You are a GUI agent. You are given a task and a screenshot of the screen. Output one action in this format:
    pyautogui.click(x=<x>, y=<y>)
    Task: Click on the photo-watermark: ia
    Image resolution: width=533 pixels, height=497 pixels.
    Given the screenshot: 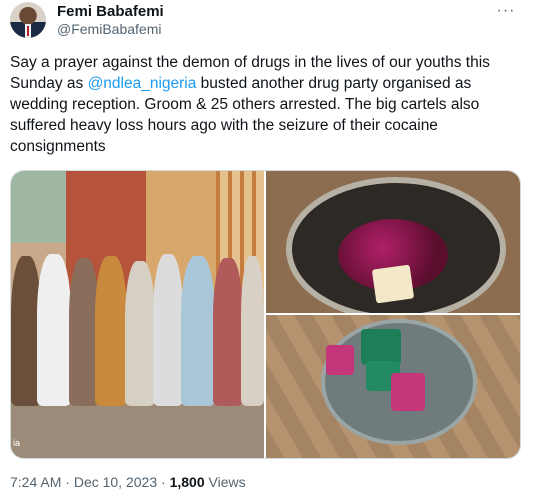 What is the action you would take?
    pyautogui.click(x=17, y=443)
    